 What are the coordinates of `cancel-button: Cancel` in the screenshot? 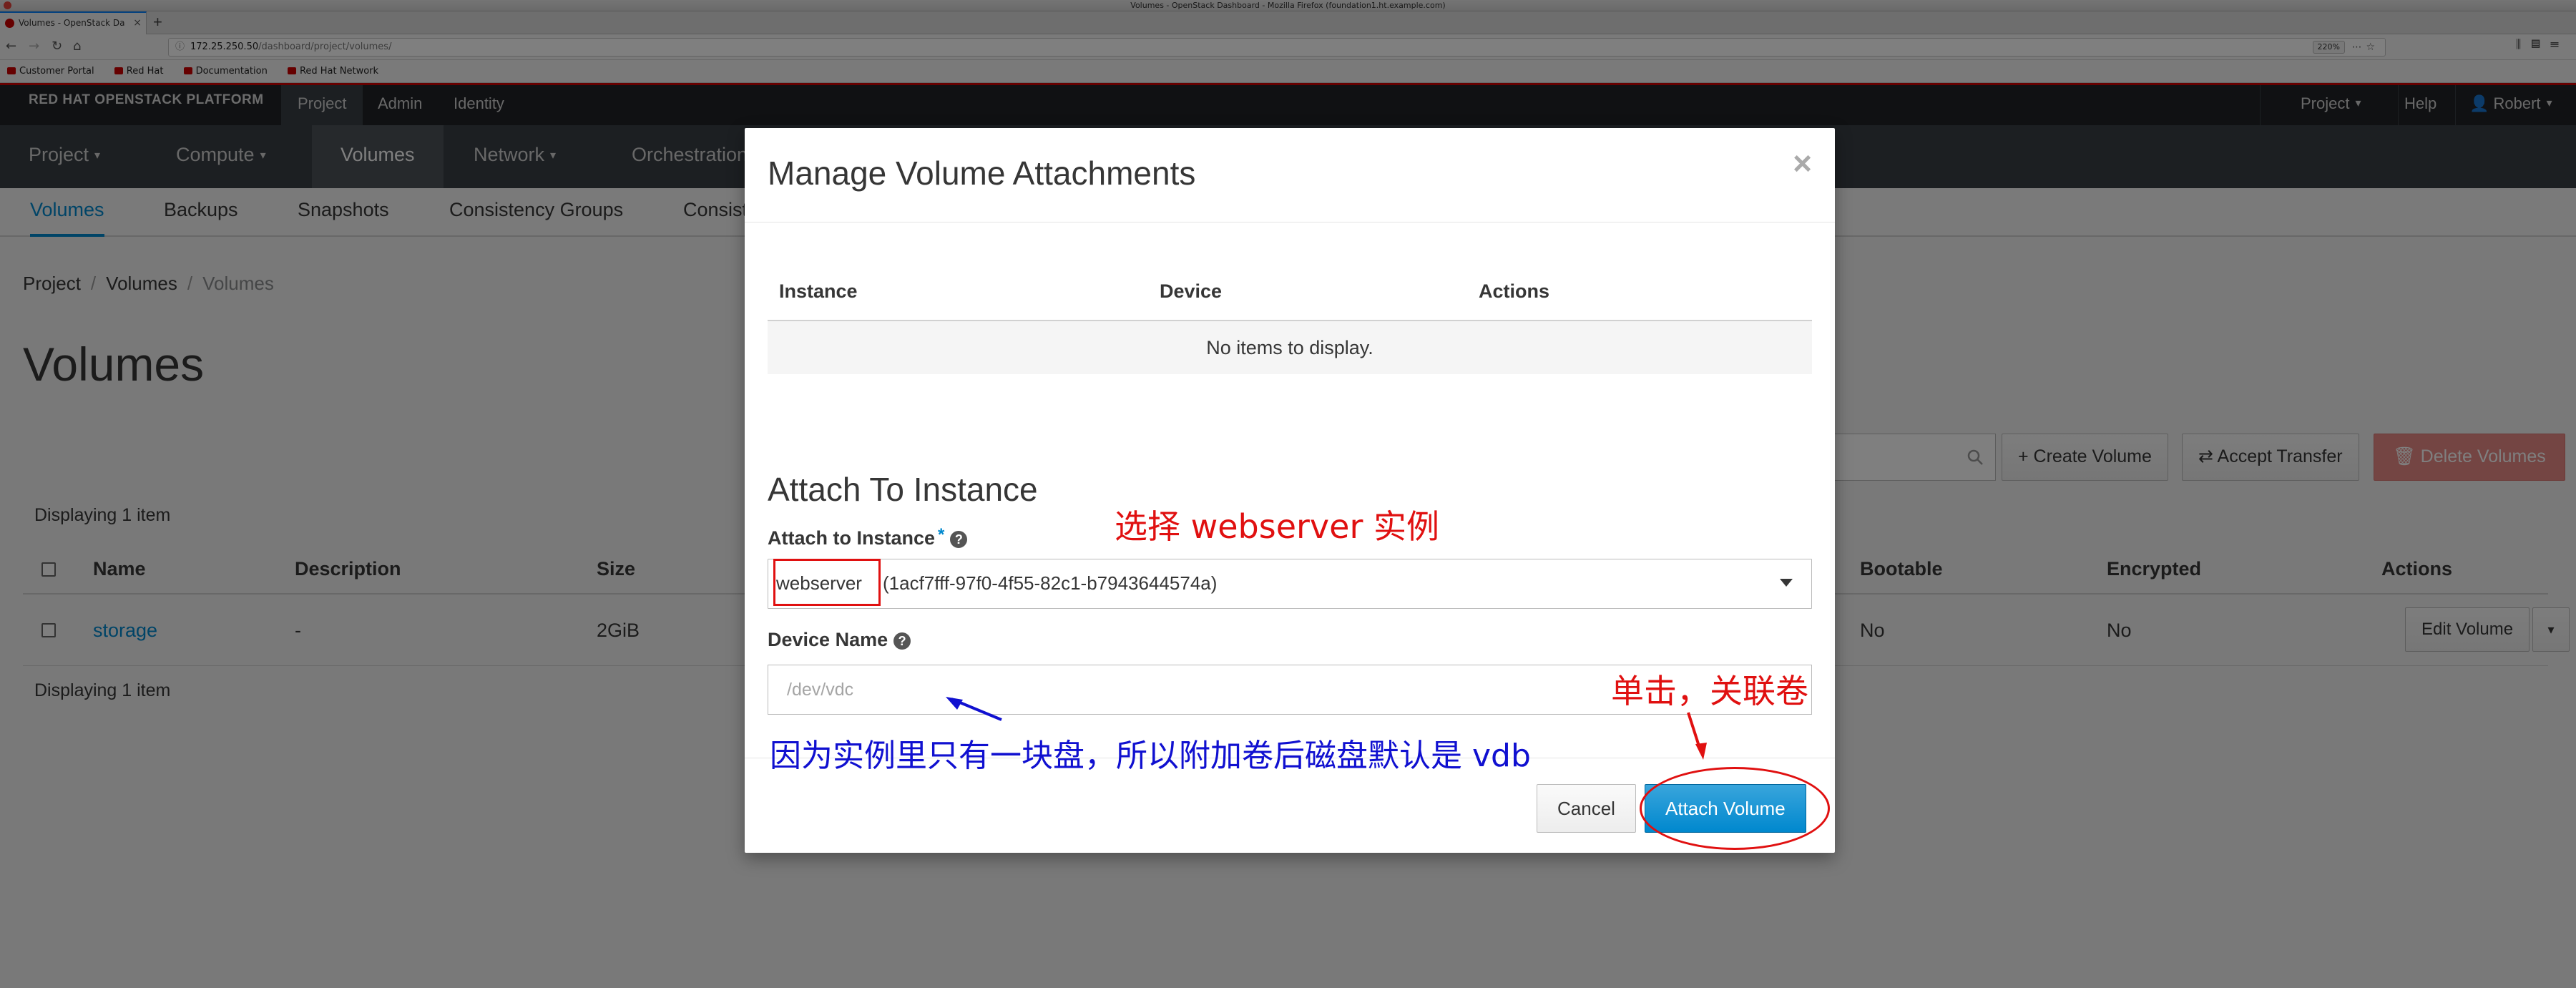 It's located at (1586, 808).